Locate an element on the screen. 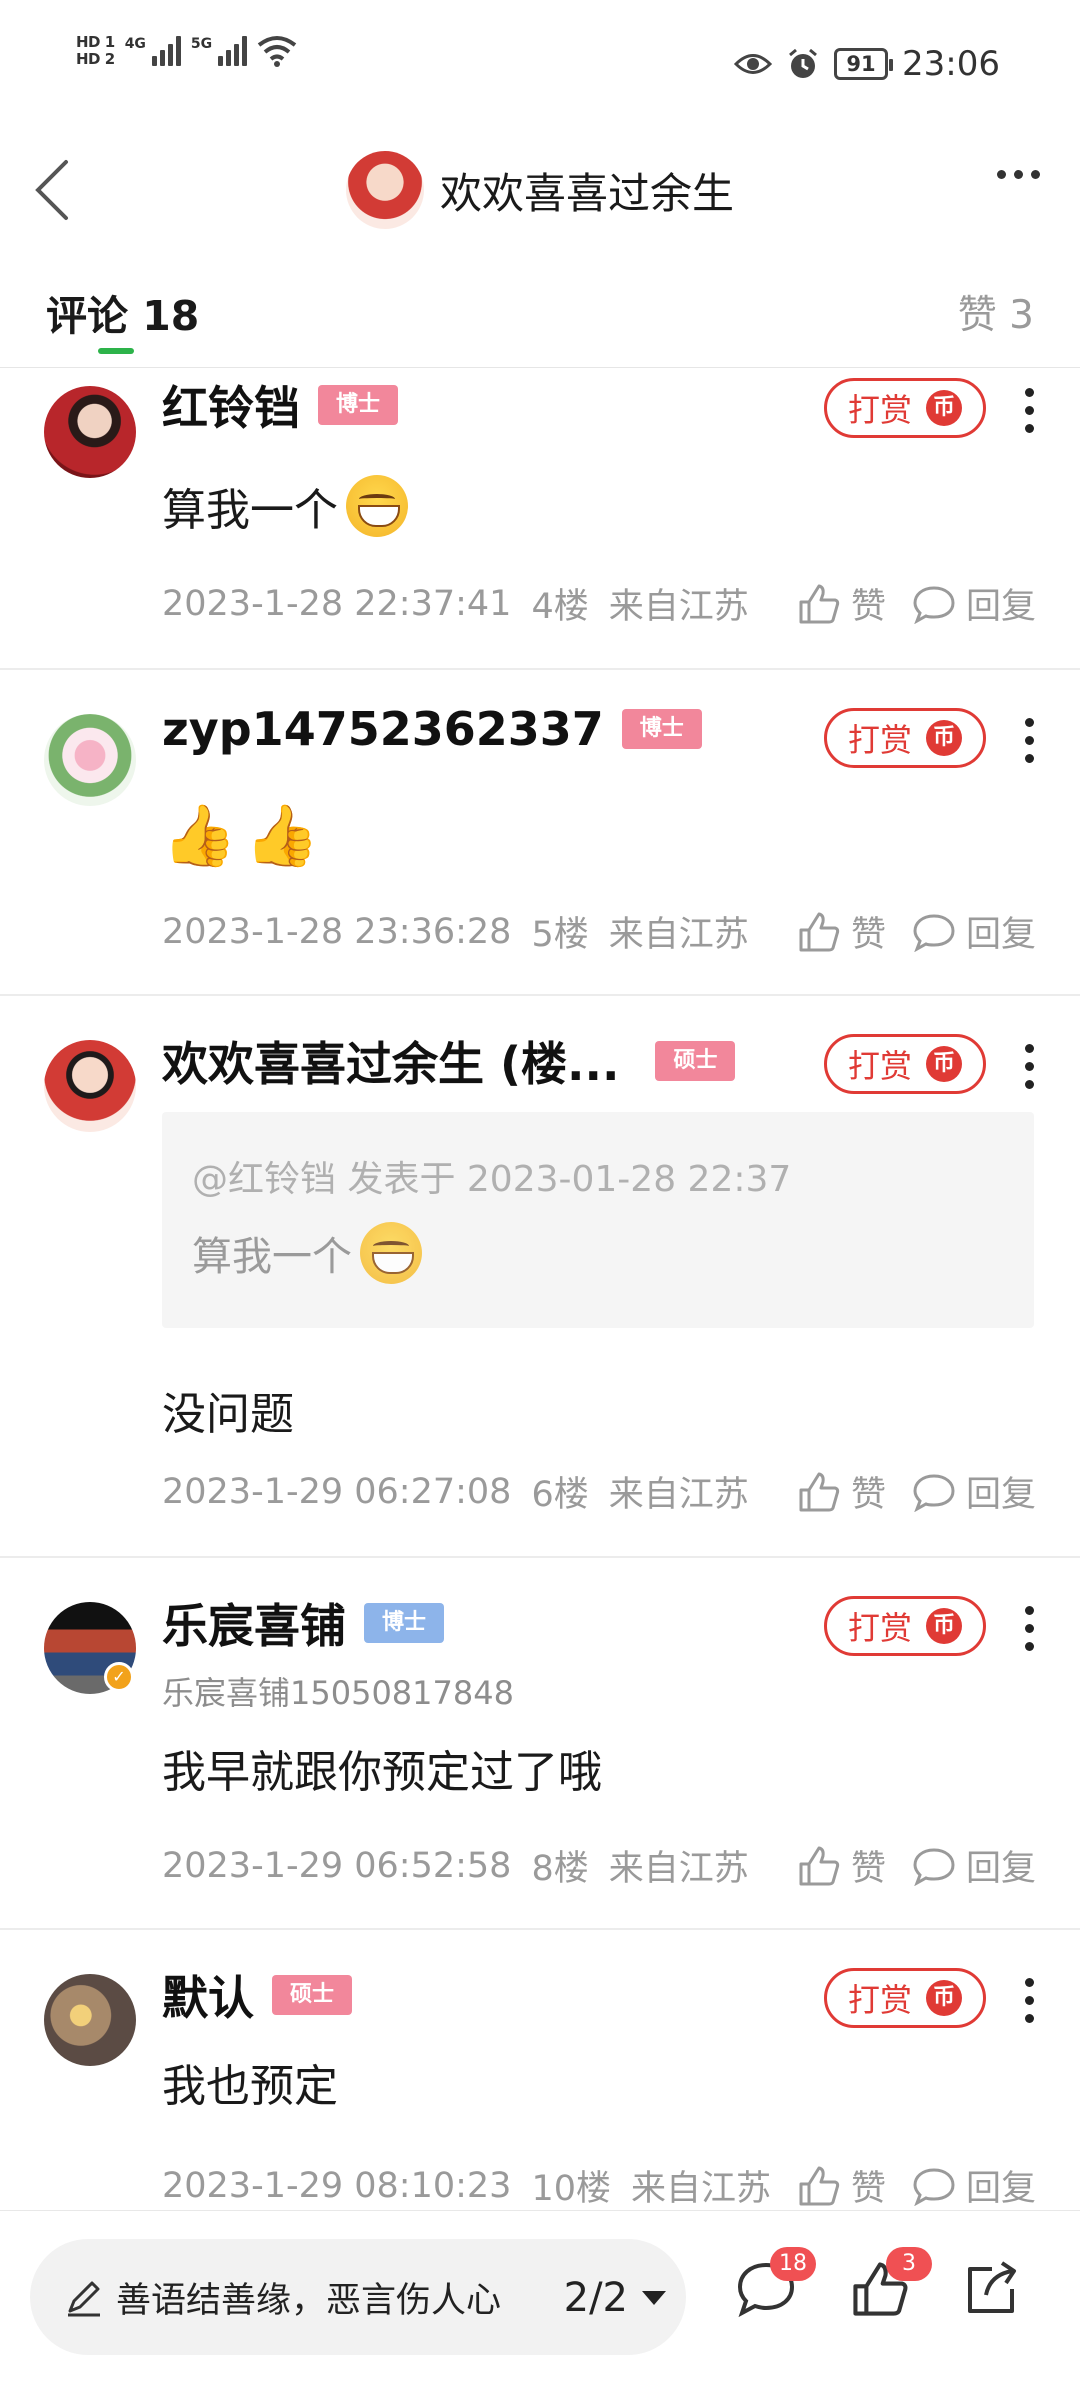  alarm-icon is located at coordinates (803, 63).